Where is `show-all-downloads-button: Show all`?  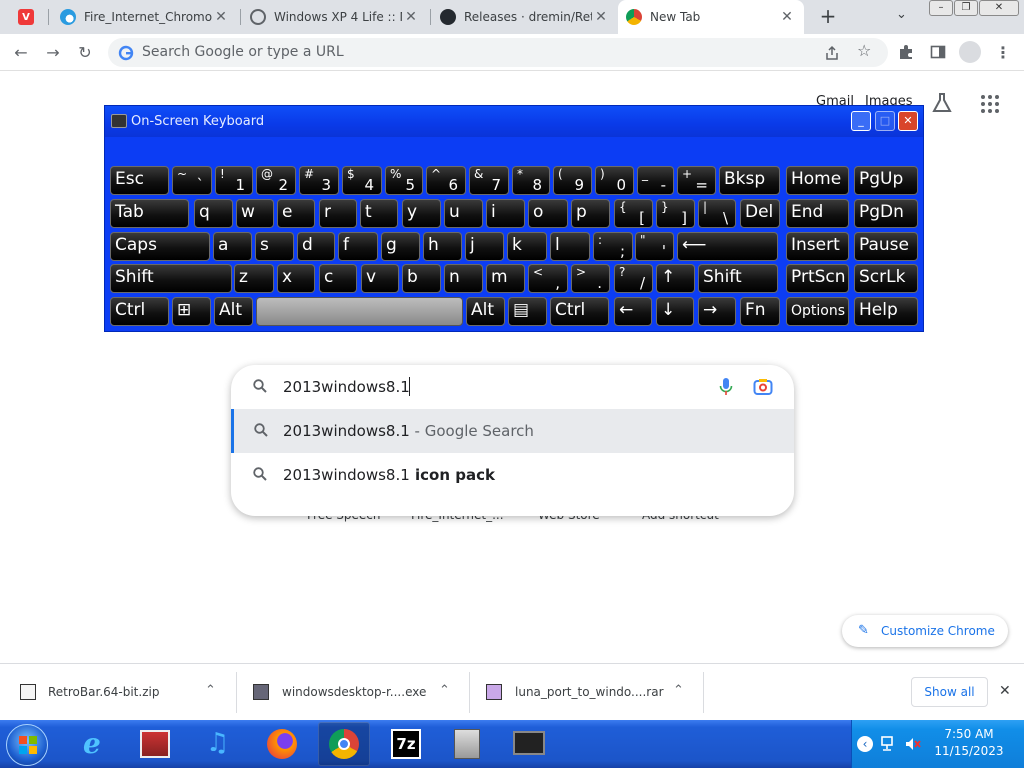 show-all-downloads-button: Show all is located at coordinates (949, 692).